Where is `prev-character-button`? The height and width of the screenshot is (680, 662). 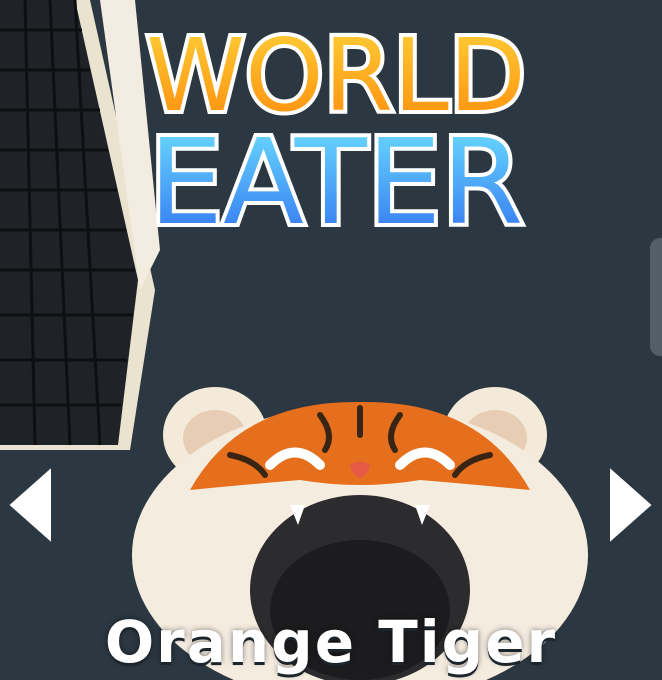
prev-character-button is located at coordinates (30, 505).